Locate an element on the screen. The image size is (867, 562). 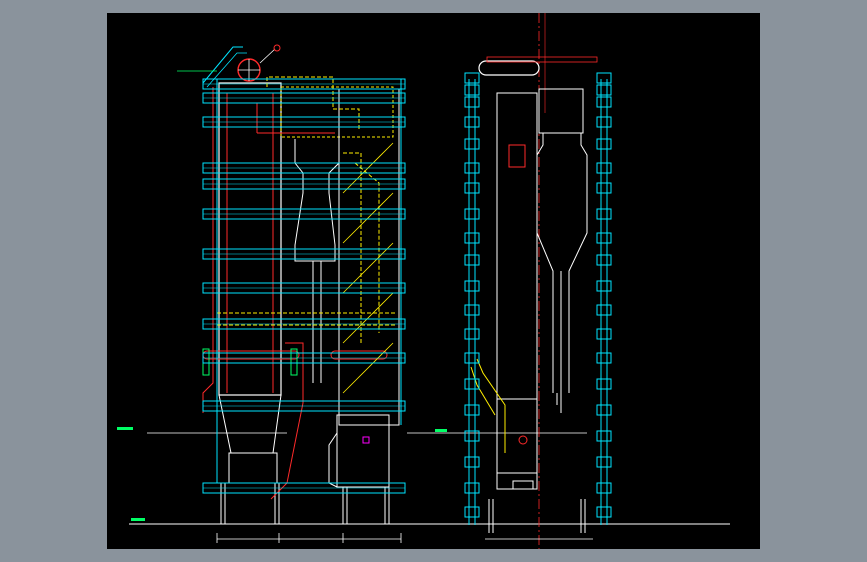
stair-flights is located at coordinates (368, 268).